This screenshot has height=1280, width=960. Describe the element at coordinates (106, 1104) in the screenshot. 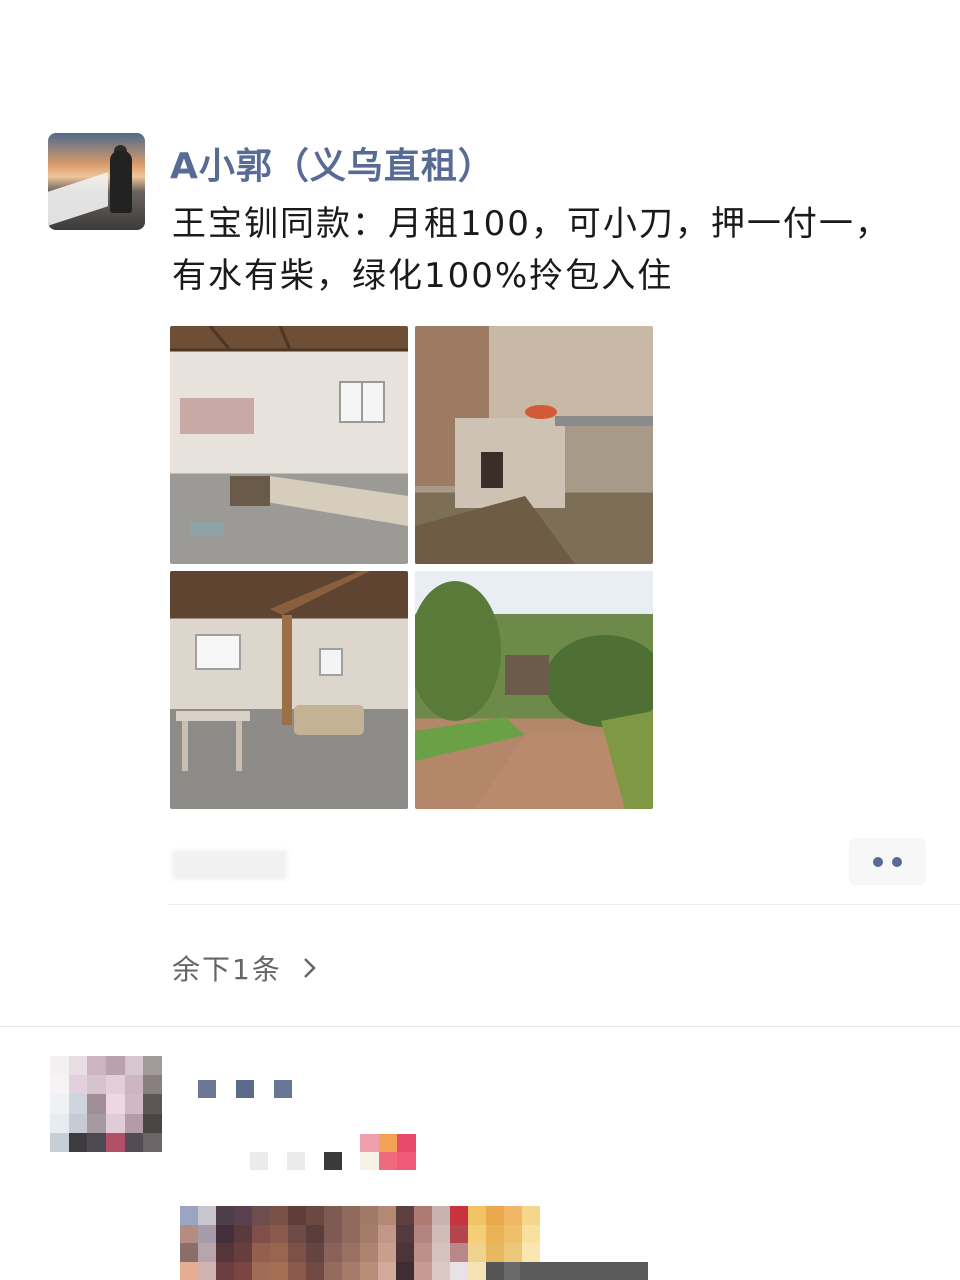

I see `next-post-avatar-mosaic` at that location.